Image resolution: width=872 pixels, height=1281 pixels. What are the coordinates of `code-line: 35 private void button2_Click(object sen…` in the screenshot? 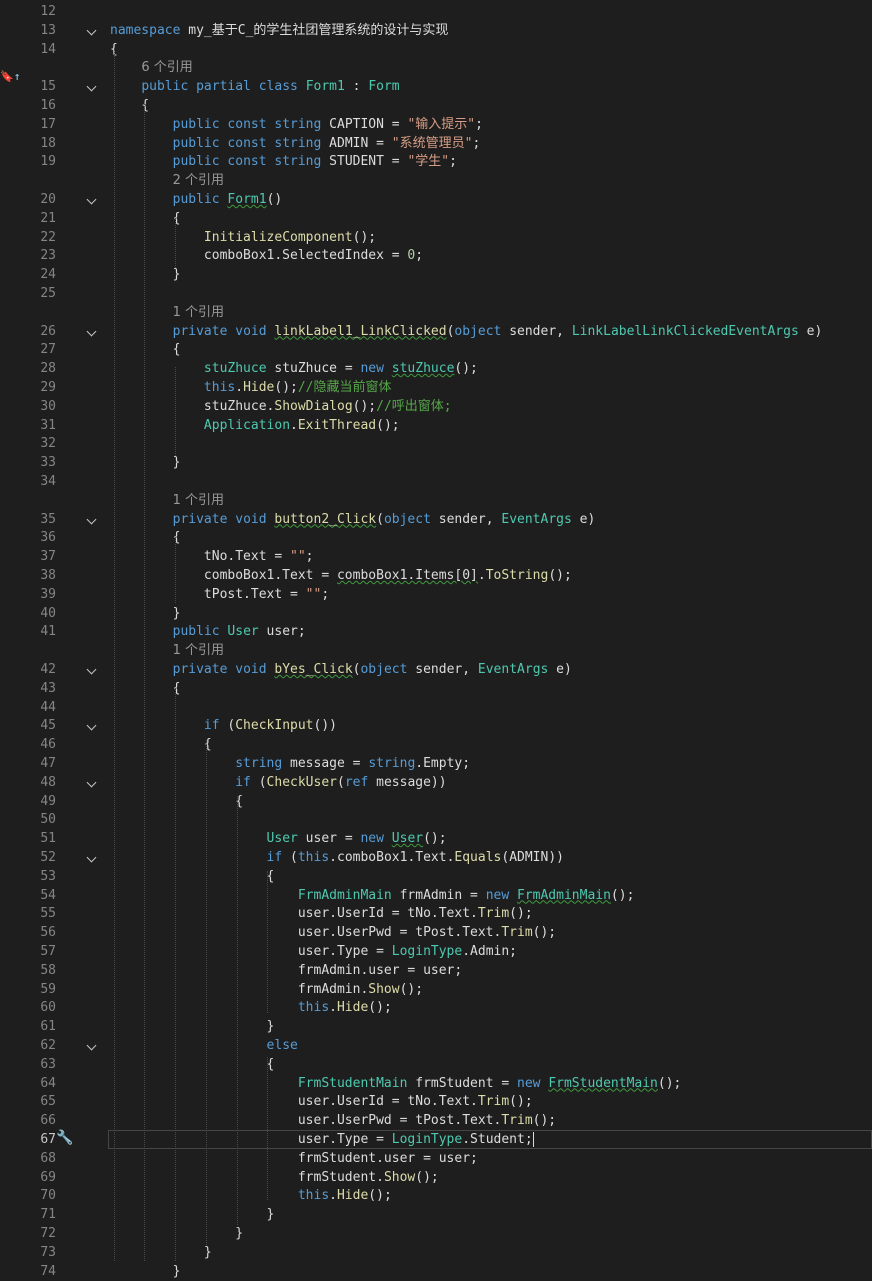 It's located at (436, 519).